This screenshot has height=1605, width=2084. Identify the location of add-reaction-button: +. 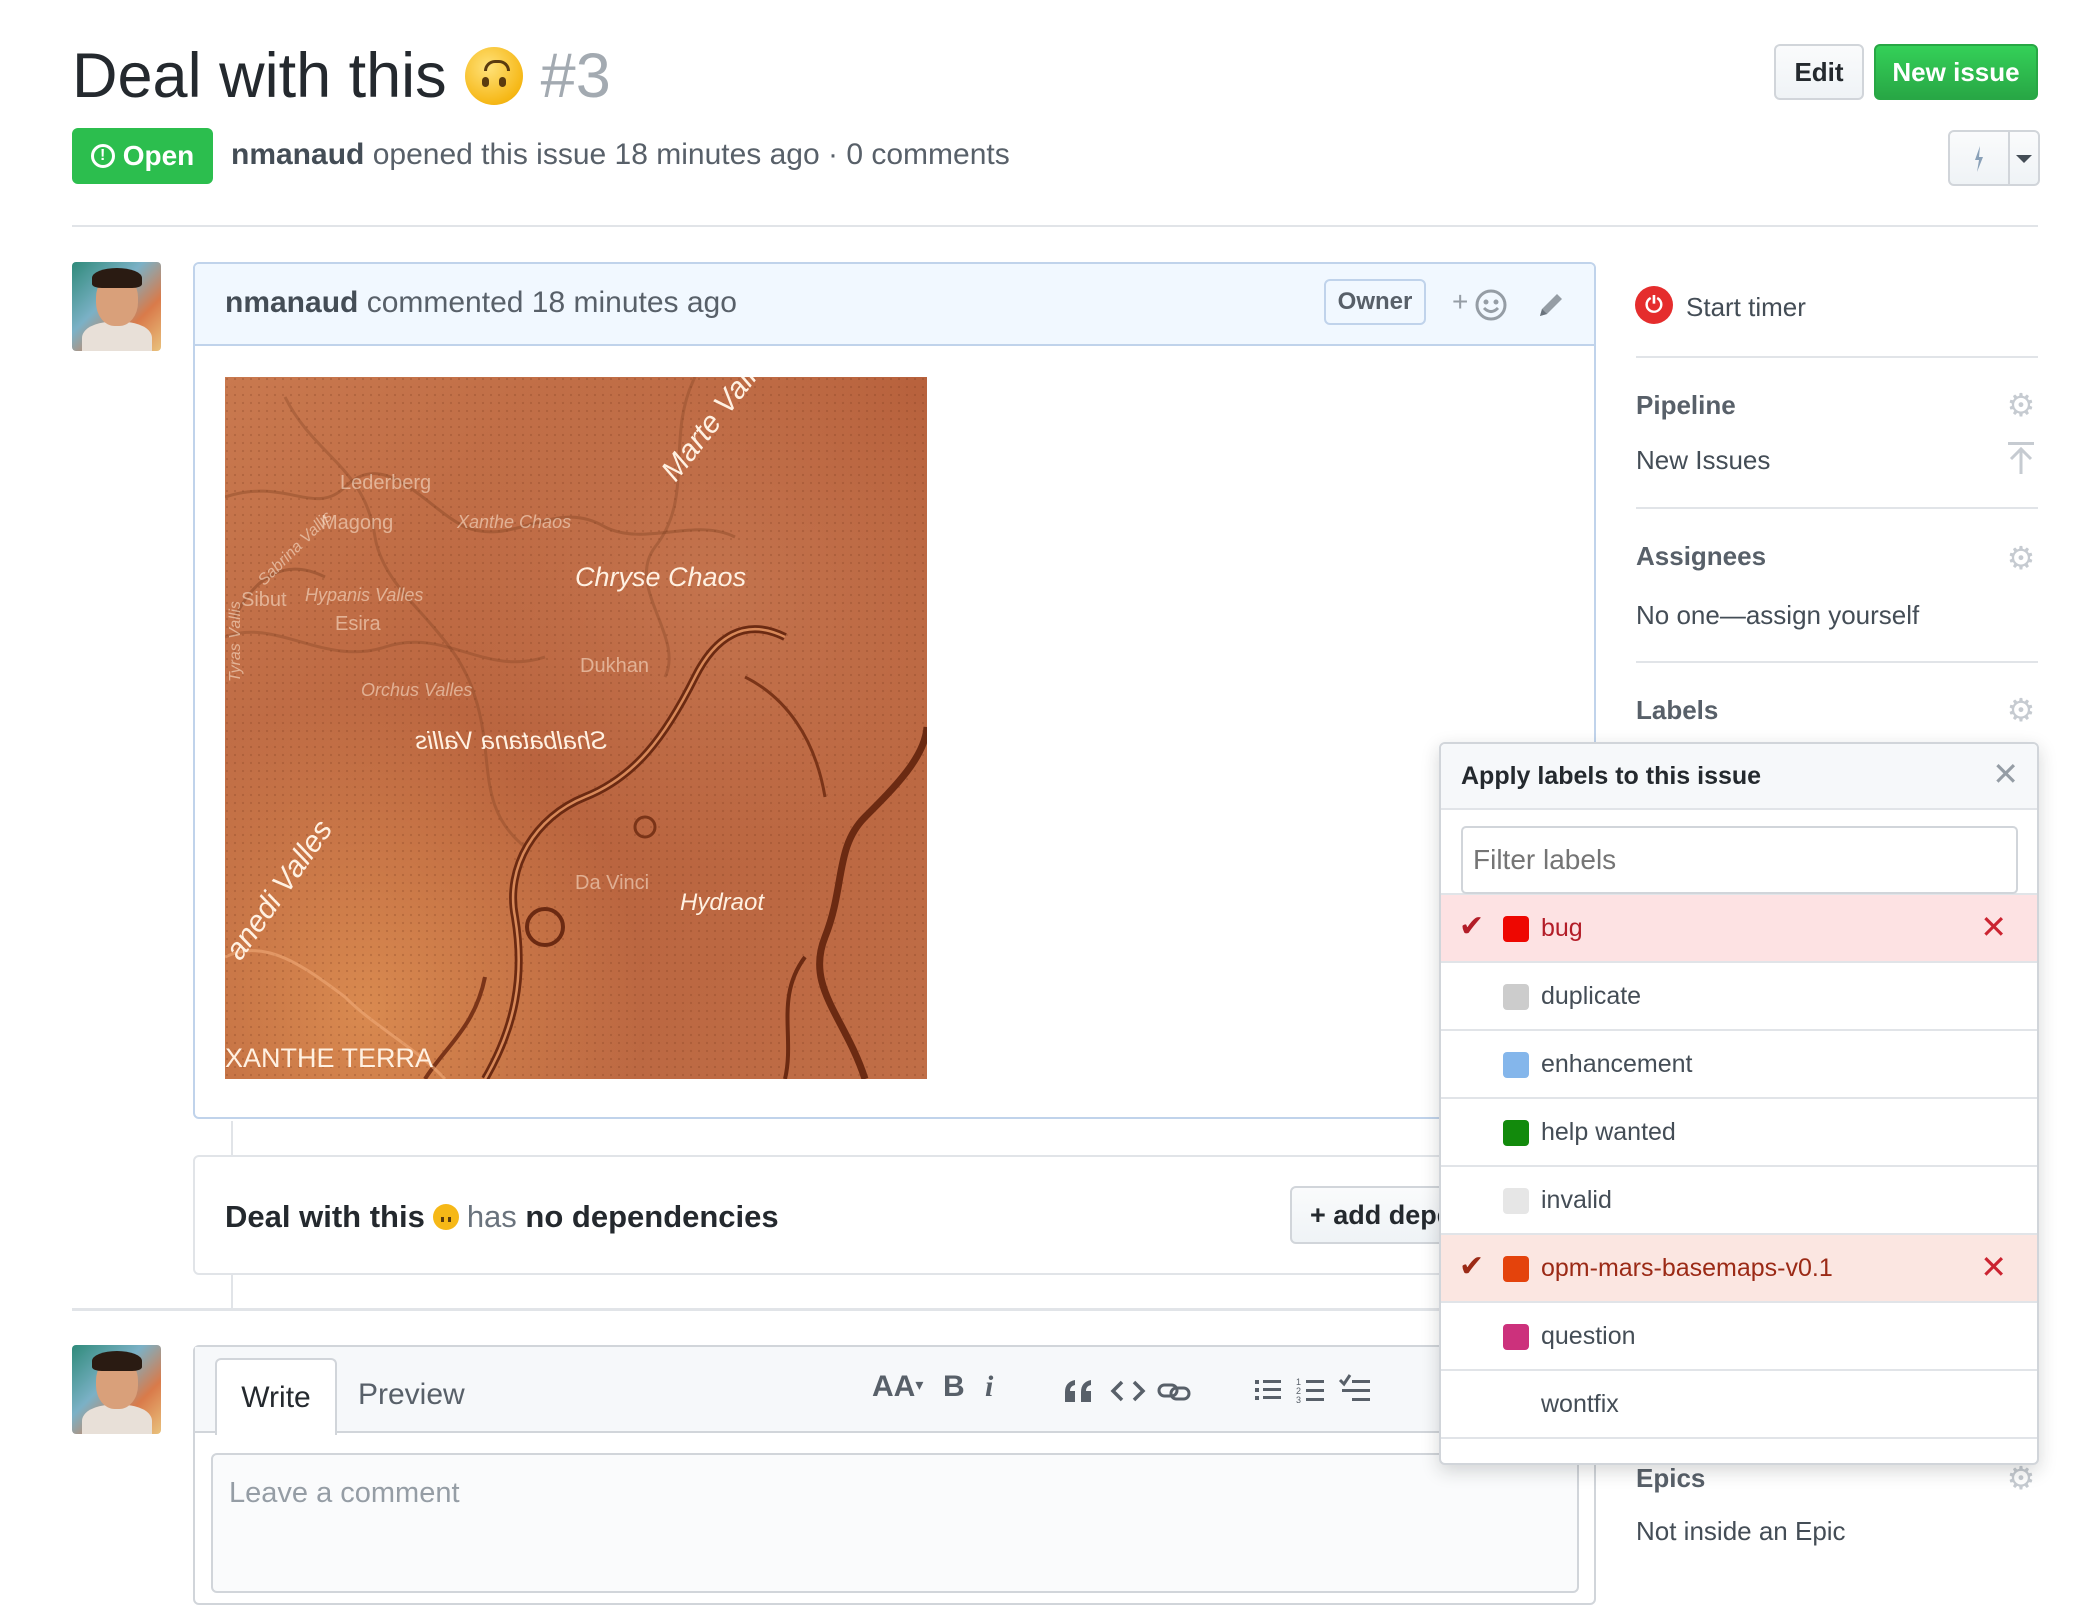
(1482, 304).